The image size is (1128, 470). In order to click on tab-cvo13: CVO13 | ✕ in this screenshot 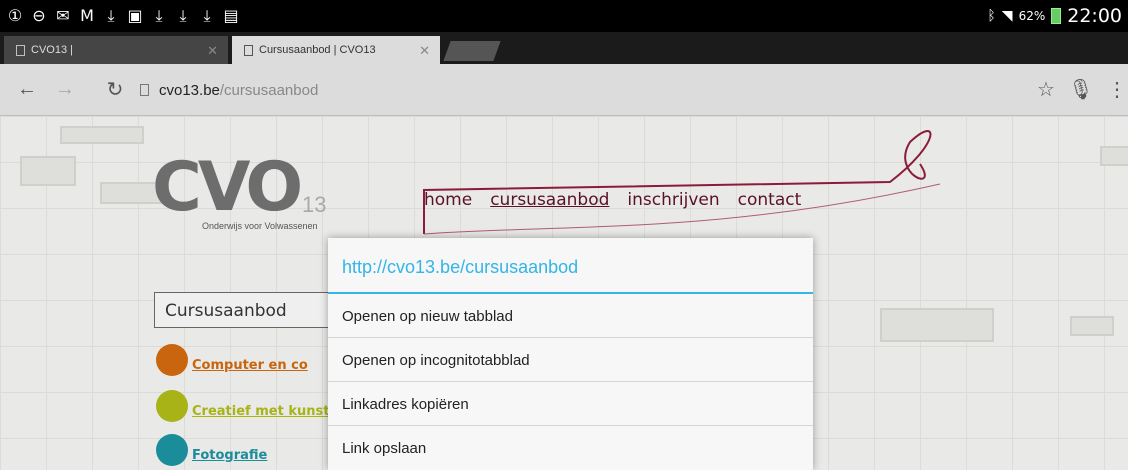, I will do `click(116, 50)`.